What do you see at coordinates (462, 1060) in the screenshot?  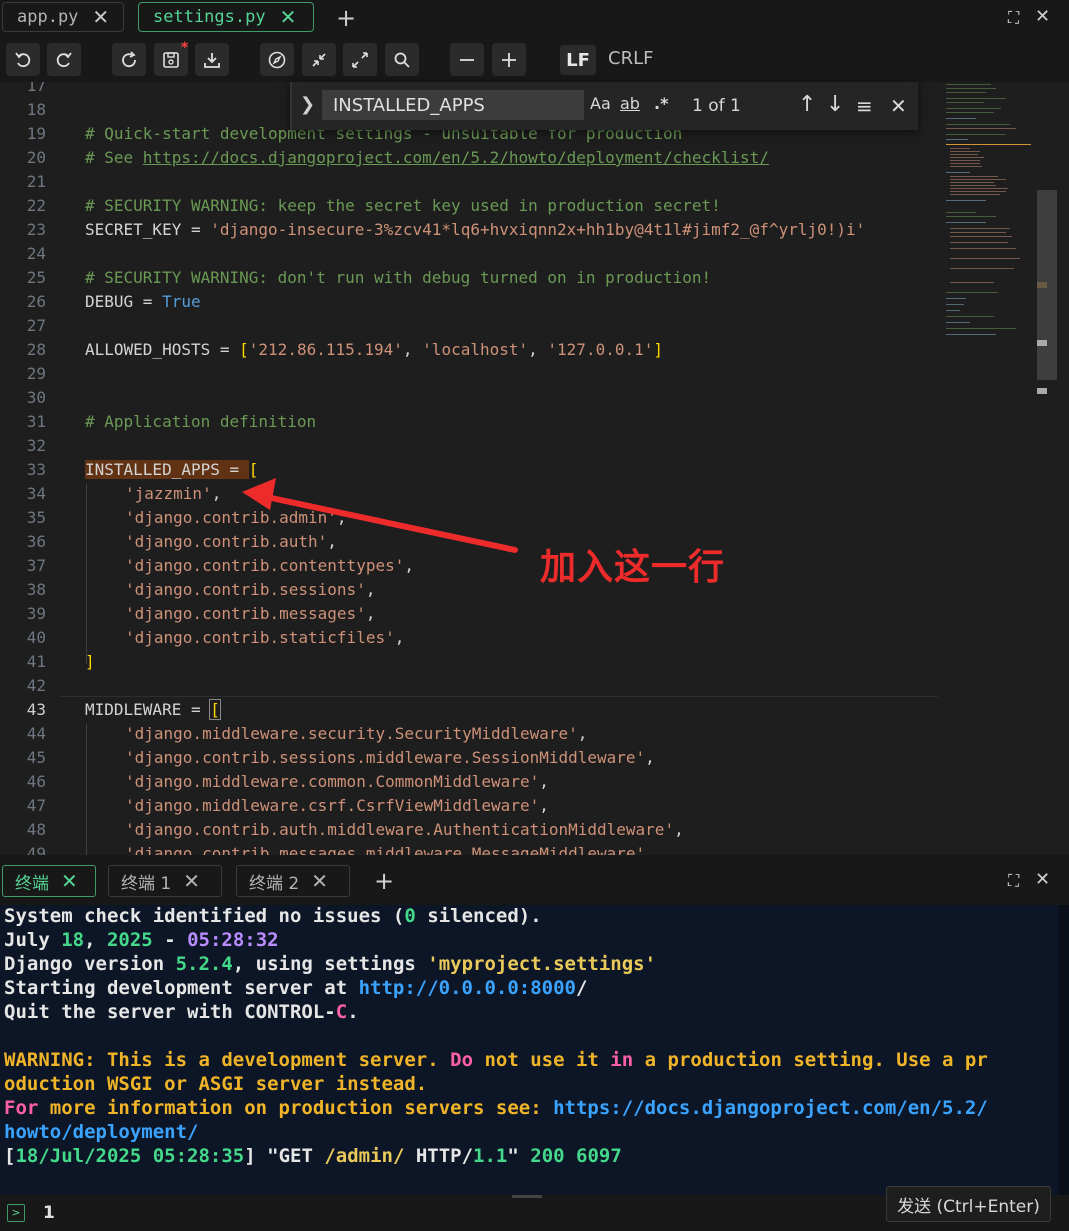 I see `keyword: Do` at bounding box center [462, 1060].